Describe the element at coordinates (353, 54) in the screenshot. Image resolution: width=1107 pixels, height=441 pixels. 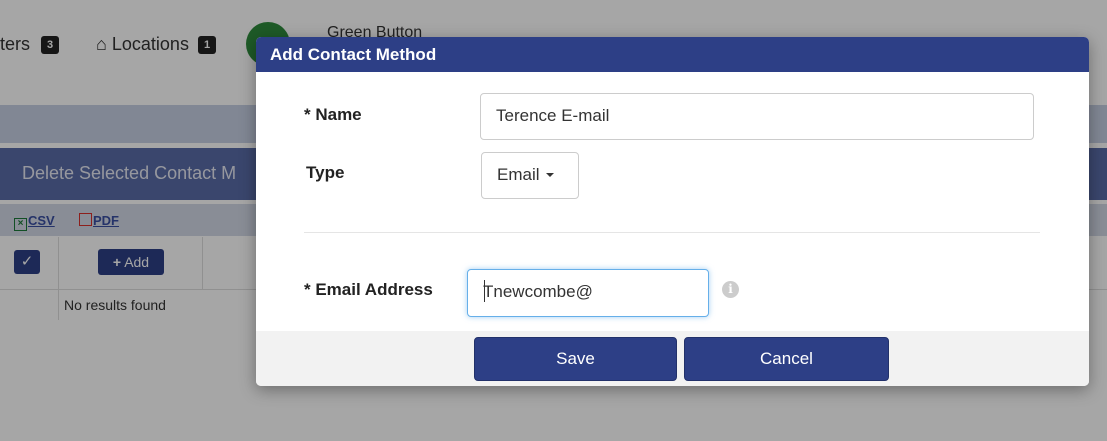
I see `dialog-title: Add Contact Method` at that location.